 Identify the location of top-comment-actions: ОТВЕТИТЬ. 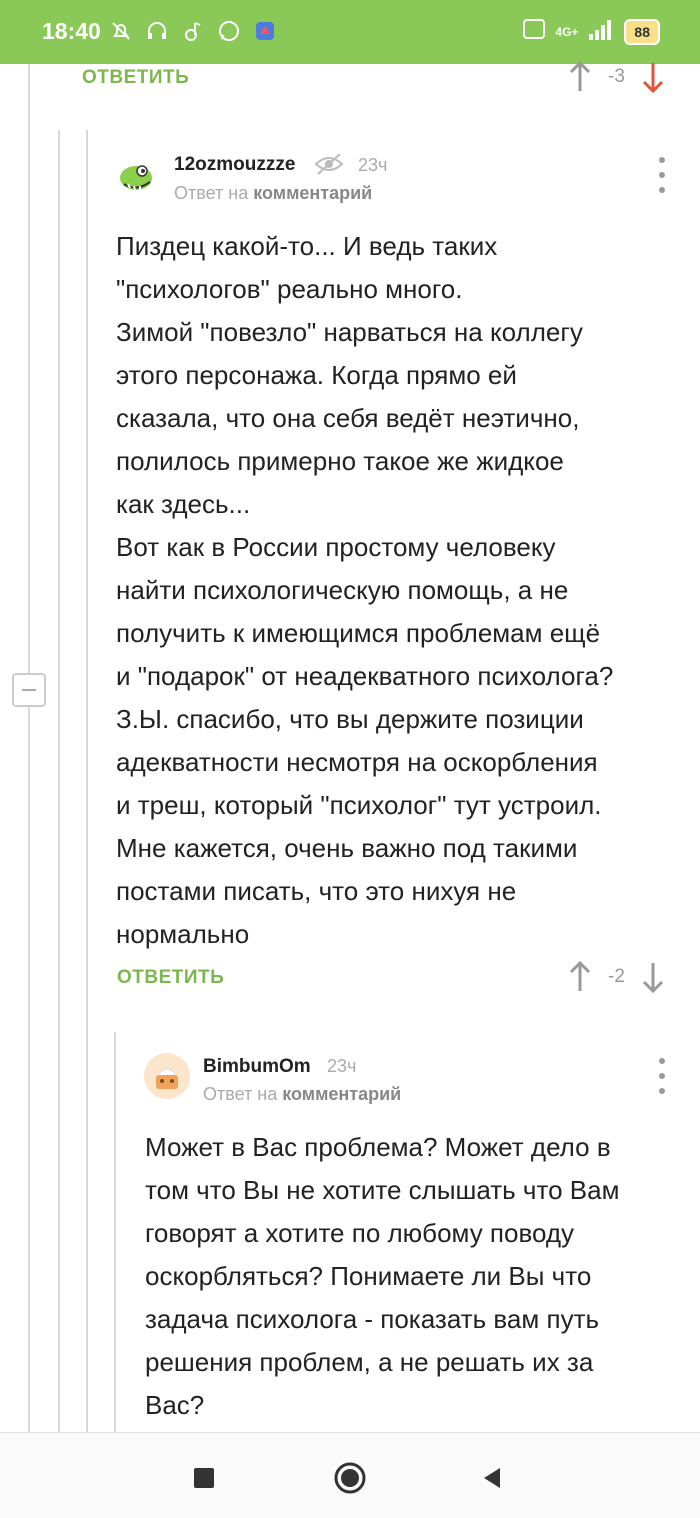
(135, 78).